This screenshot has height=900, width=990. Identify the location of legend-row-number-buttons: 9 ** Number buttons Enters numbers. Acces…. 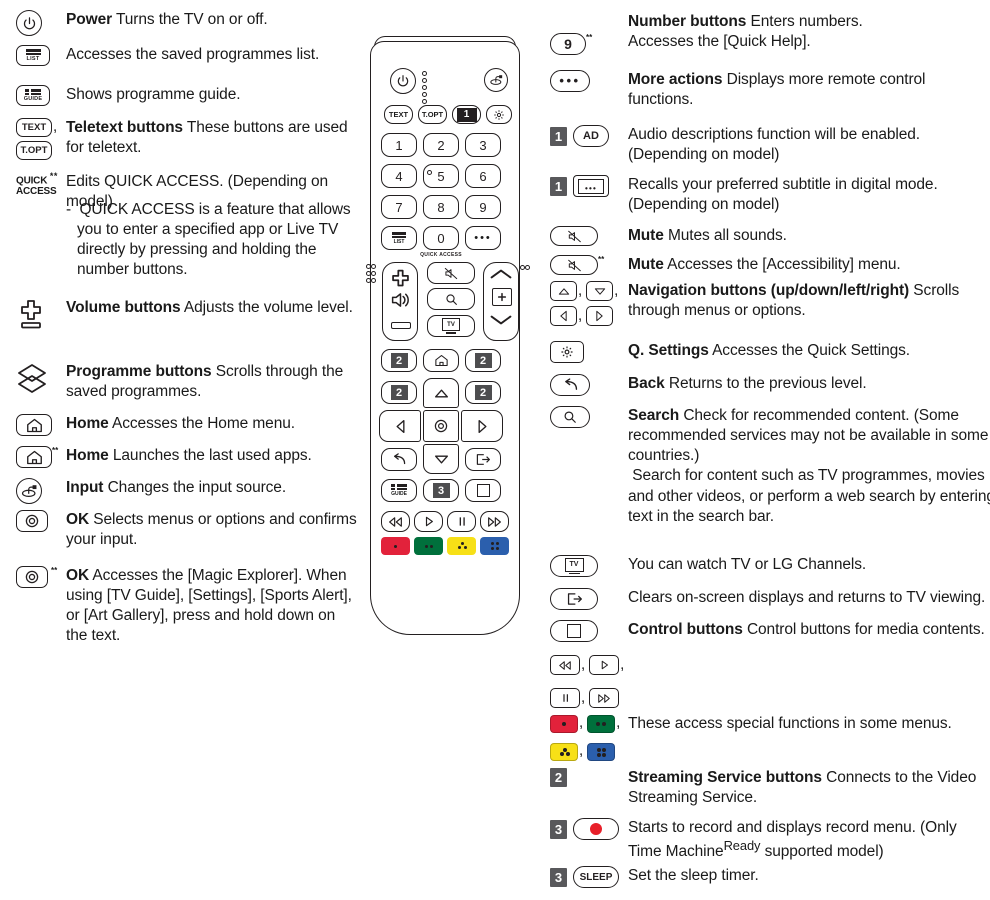
(770, 33).